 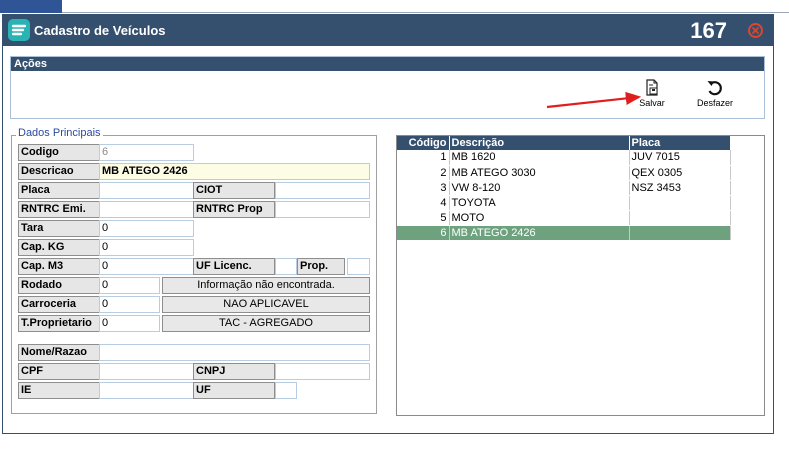 I want to click on cell-descricao: MB 1620, so click(x=539, y=158).